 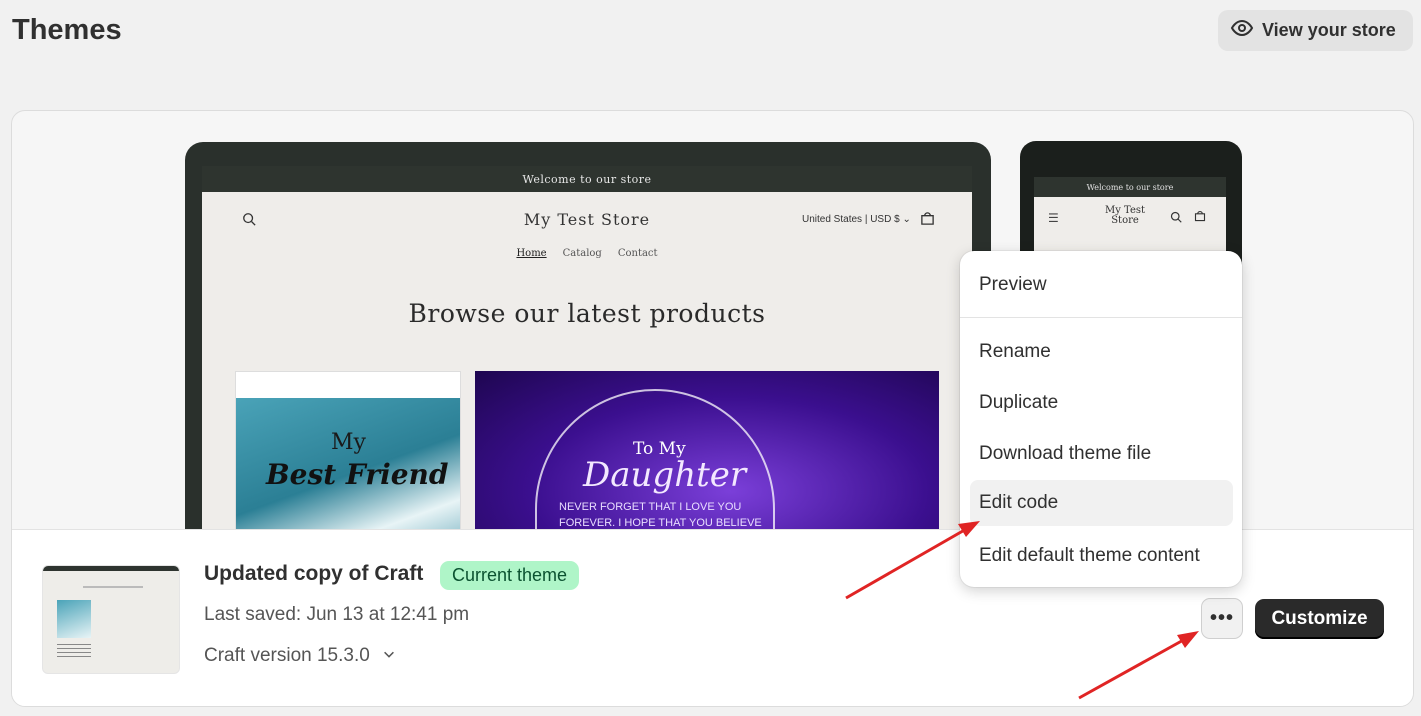 I want to click on version-label: Craft version 15.3.0, so click(x=287, y=655).